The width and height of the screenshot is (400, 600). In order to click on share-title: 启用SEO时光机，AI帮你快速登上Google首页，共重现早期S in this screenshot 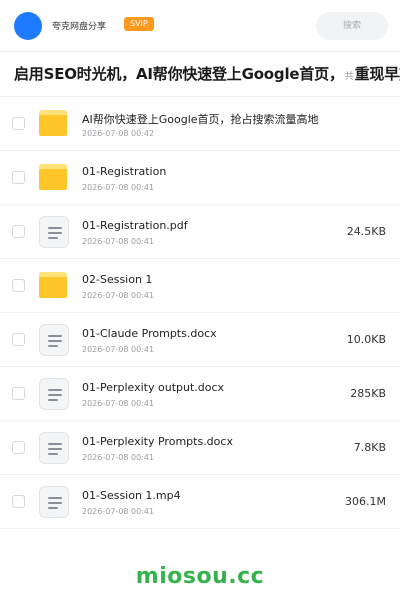, I will do `click(207, 73)`.